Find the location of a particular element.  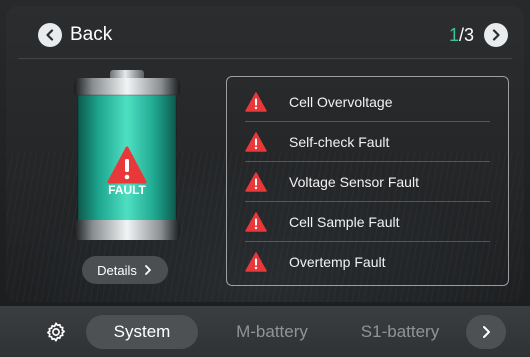

back-button: Back is located at coordinates (75, 35).